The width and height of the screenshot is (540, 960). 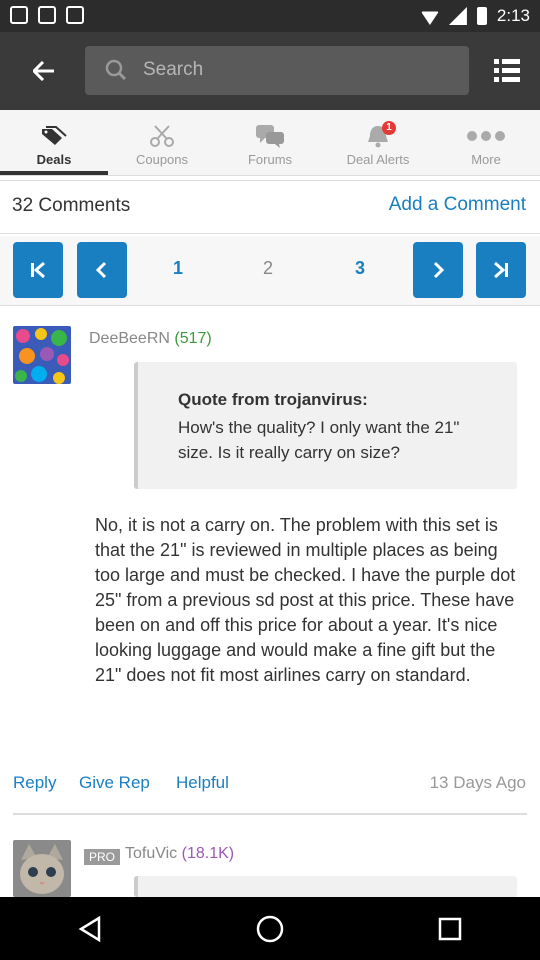 I want to click on tab-deal-alerts: 1 Deal Alerts, so click(x=378, y=142).